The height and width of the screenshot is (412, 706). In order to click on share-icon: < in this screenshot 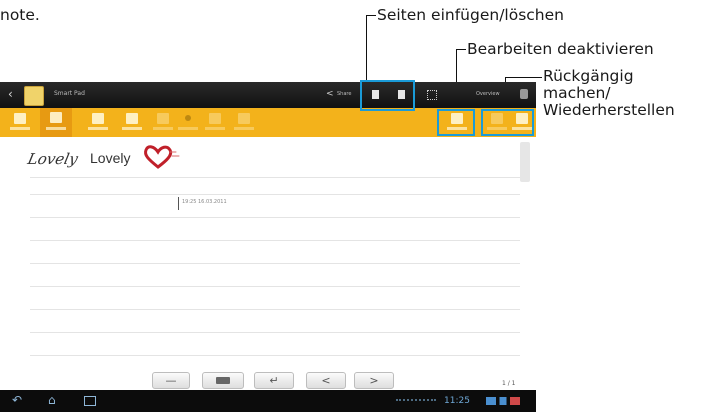, I will do `click(330, 94)`.